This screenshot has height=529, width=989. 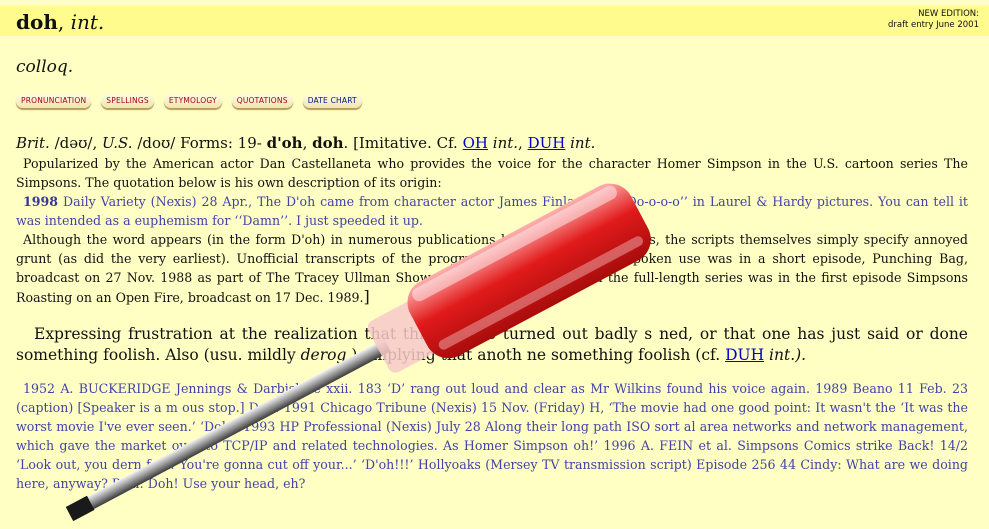 What do you see at coordinates (127, 101) in the screenshot?
I see `spellings-button: SPELLINGS` at bounding box center [127, 101].